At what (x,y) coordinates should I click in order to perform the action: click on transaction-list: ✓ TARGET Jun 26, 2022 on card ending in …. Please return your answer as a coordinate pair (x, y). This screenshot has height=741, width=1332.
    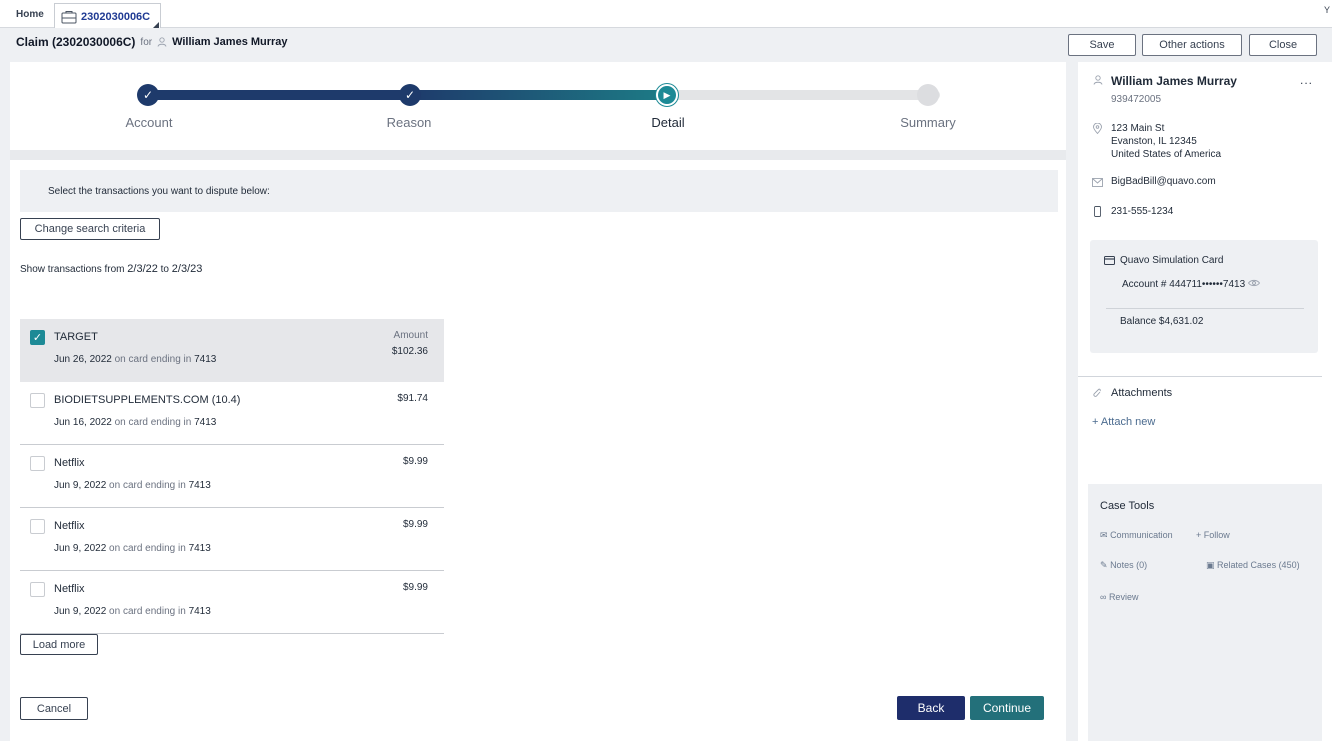
    Looking at the image, I should click on (232, 476).